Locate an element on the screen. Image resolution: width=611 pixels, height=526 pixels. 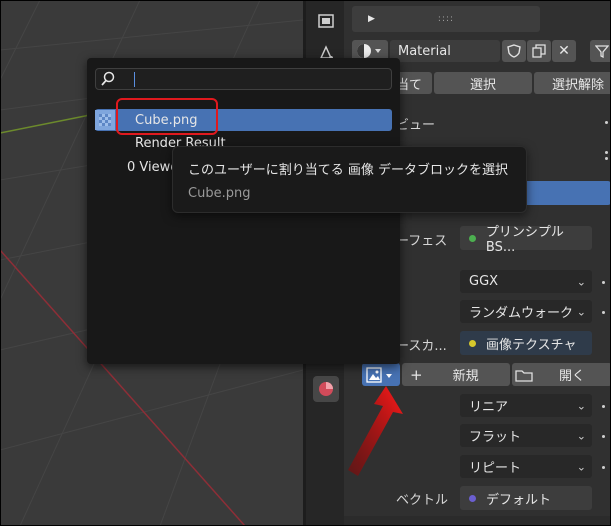
material-name-field: Material is located at coordinates (445, 51).